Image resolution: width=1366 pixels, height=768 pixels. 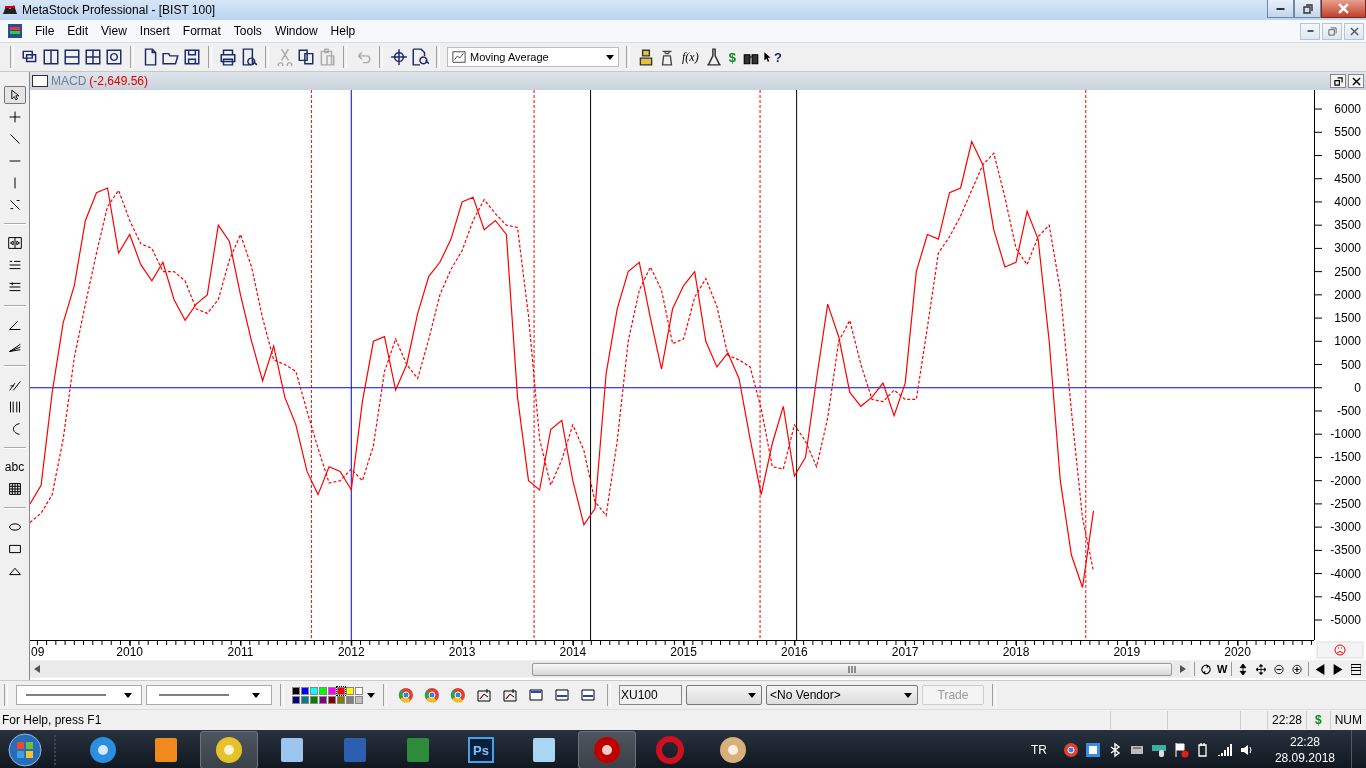 I want to click on axis-label: -3000, so click(x=1345, y=527).